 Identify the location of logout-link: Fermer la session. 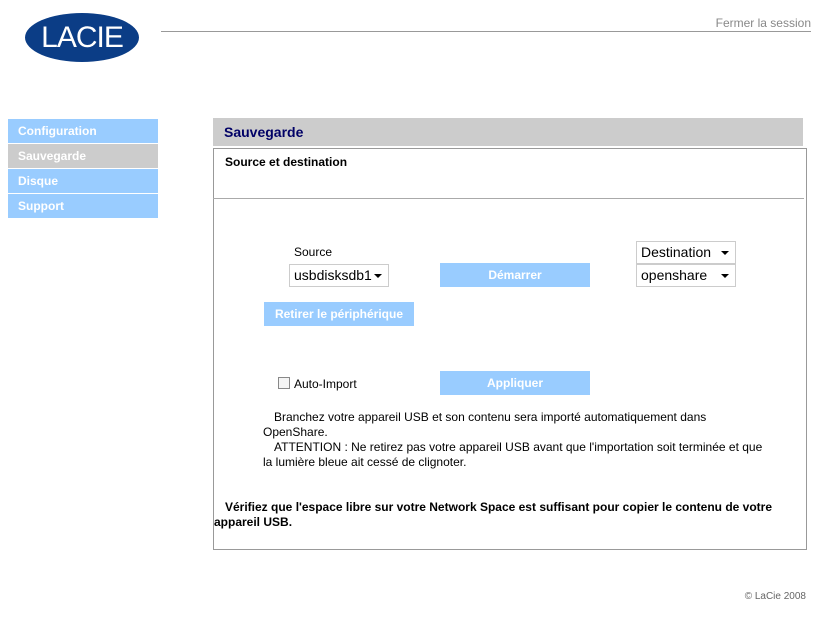
(763, 23).